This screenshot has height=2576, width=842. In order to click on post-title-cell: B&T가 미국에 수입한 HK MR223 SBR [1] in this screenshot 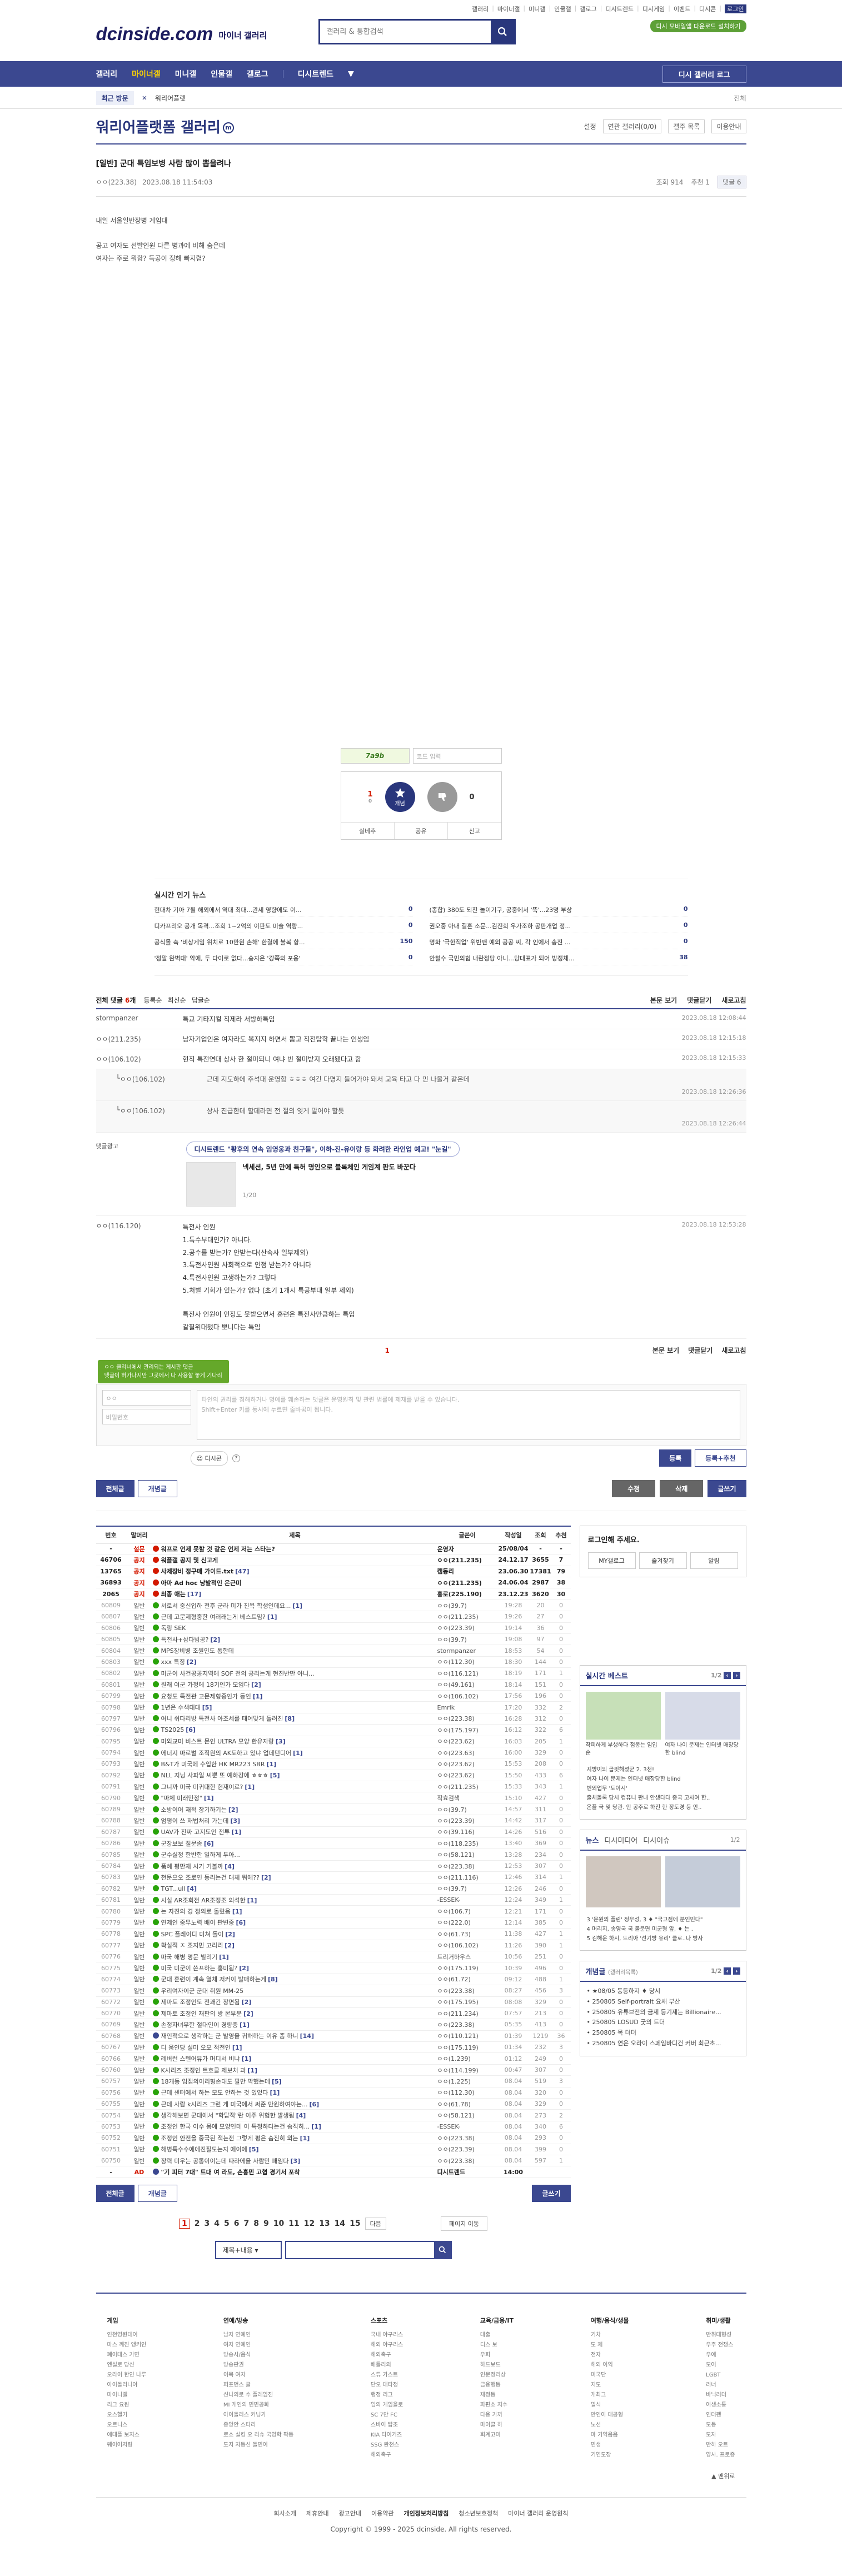, I will do `click(294, 1764)`.